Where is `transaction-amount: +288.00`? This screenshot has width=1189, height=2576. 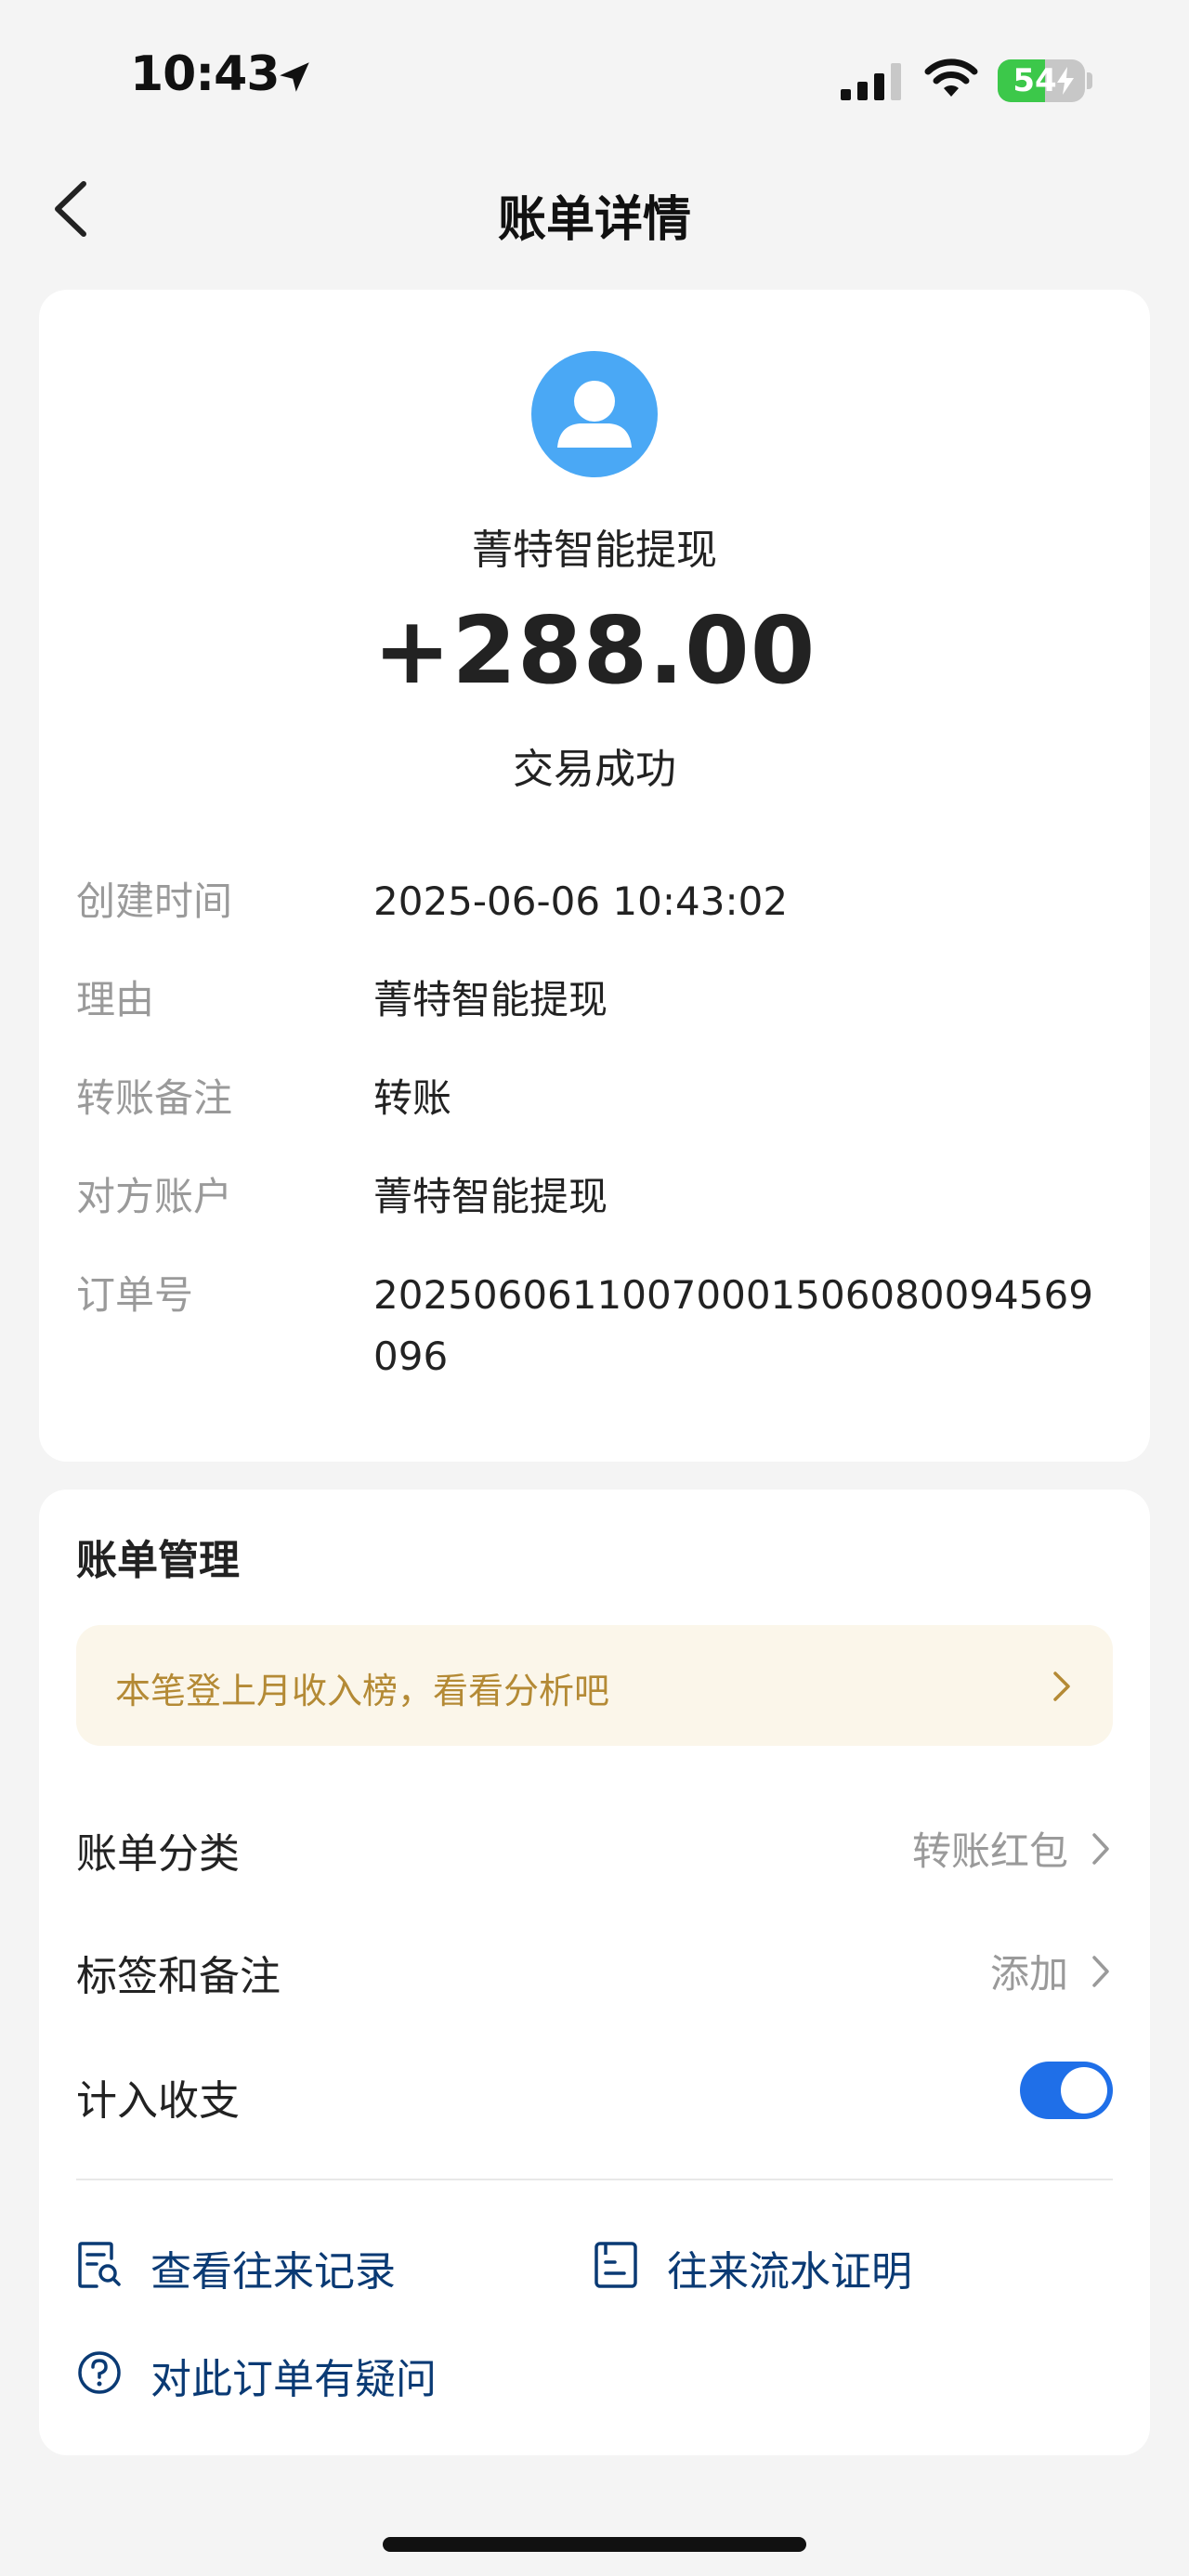 transaction-amount: +288.00 is located at coordinates (594, 650).